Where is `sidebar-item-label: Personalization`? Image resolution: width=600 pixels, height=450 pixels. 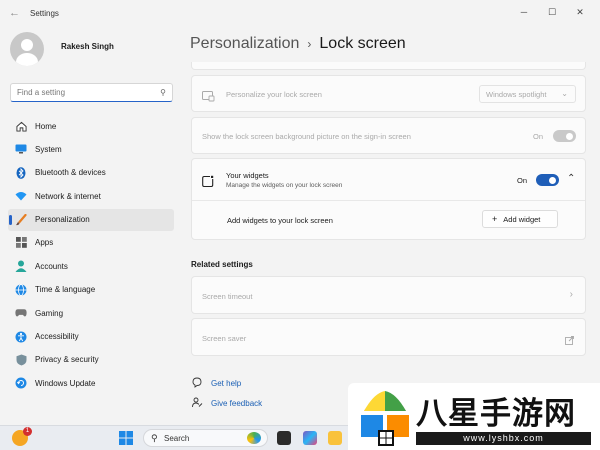 sidebar-item-label: Personalization is located at coordinates (62, 220).